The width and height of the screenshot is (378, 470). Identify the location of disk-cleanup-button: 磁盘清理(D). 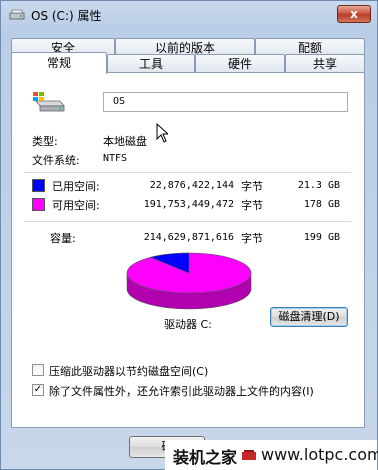
(309, 317).